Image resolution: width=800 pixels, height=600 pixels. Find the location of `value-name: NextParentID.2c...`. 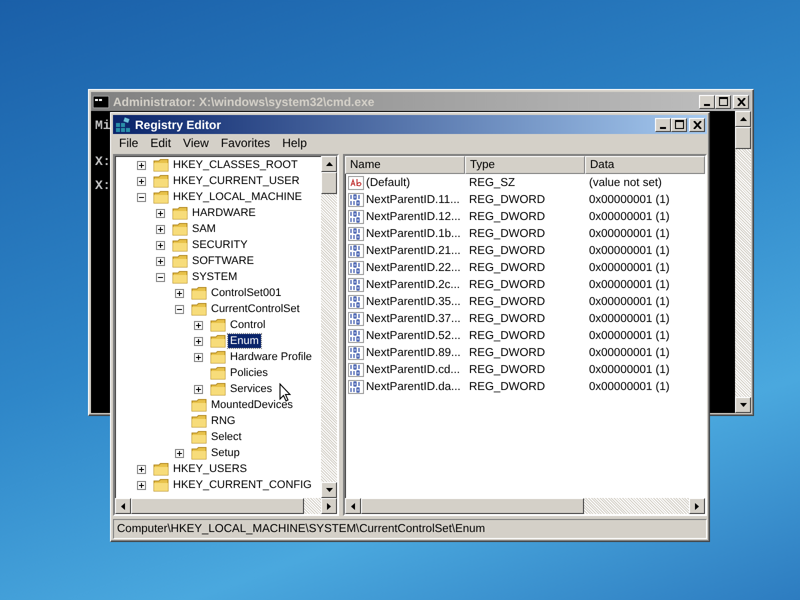

value-name: NextParentID.2c... is located at coordinates (413, 284).